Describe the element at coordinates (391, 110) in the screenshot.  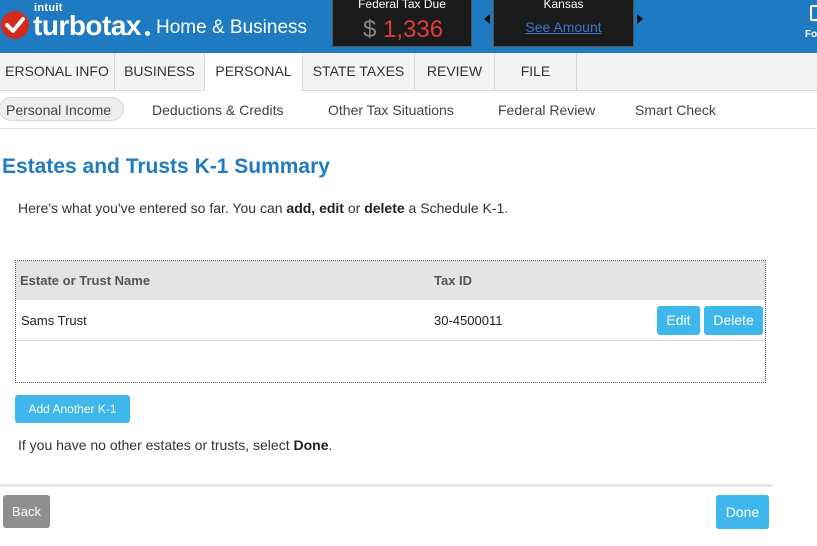
I see `subnav-other-tax-situations: Other Tax Situations` at that location.